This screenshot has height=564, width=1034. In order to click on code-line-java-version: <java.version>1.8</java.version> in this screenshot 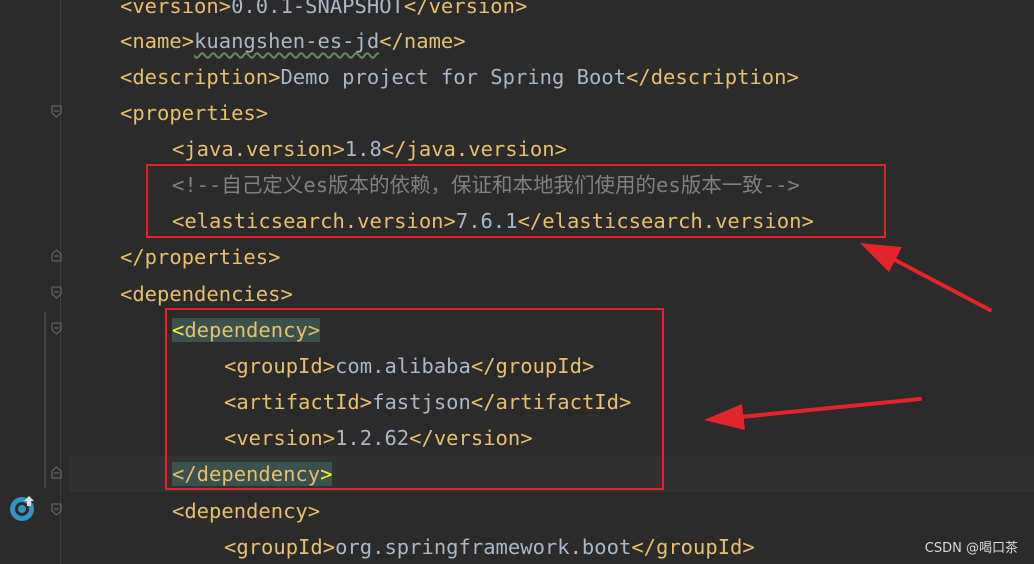, I will do `click(369, 149)`.